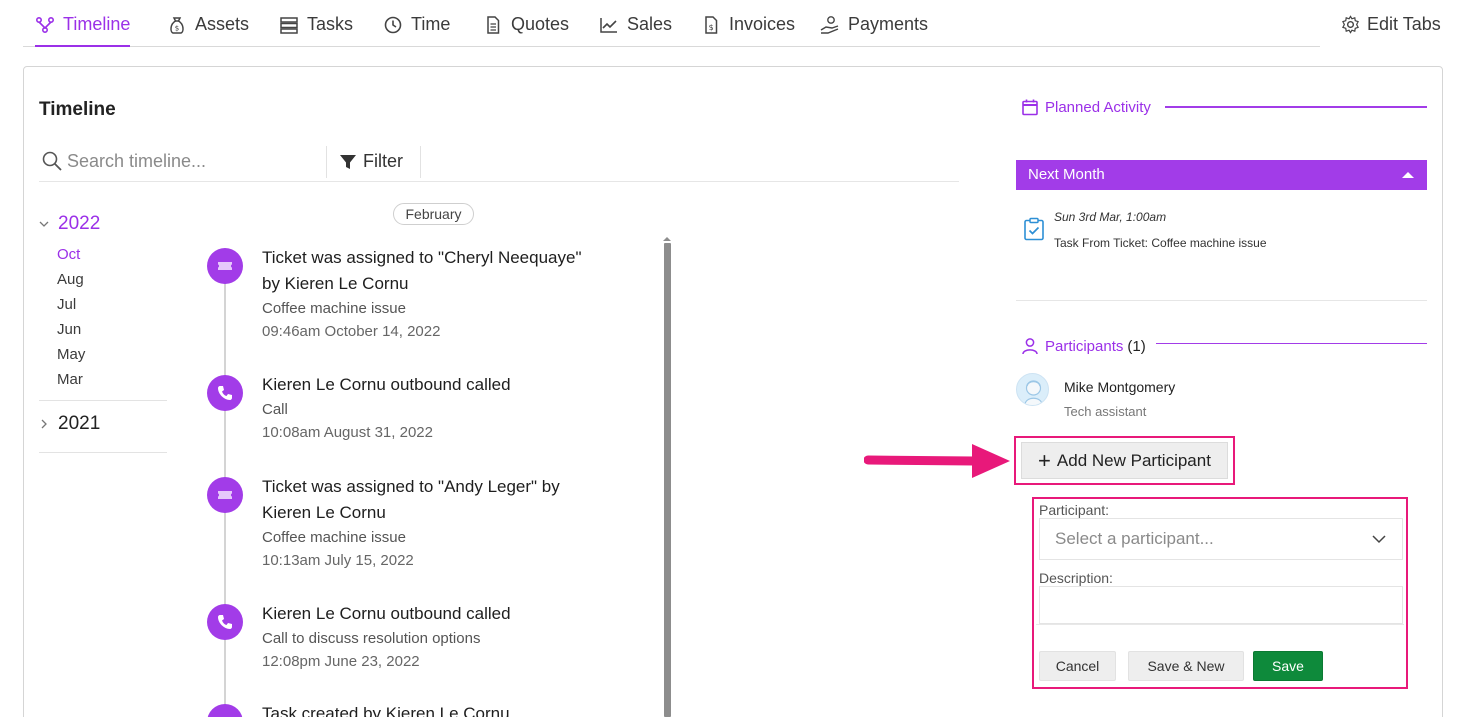 The width and height of the screenshot is (1475, 717). Describe the element at coordinates (1220, 624) in the screenshot. I see `form-divider` at that location.